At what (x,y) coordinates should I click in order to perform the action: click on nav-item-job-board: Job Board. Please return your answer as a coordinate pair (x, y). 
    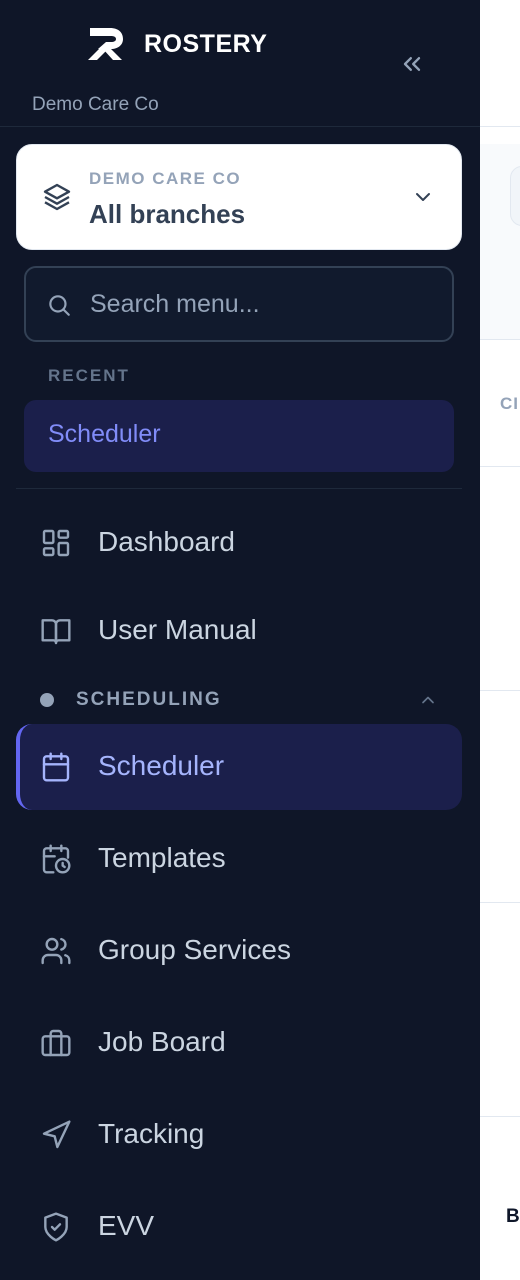
    Looking at the image, I should click on (239, 1043).